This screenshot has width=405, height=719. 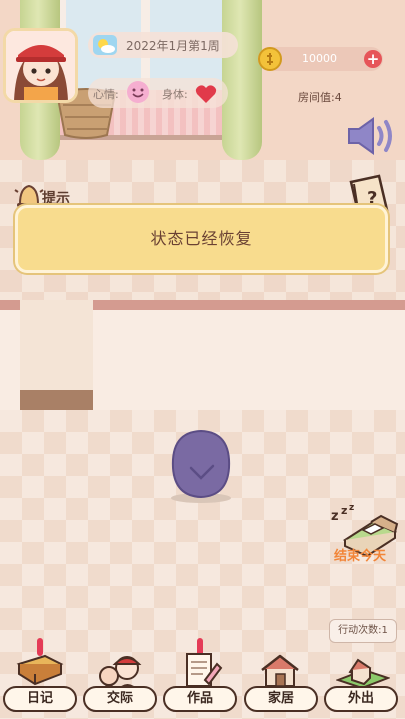 I want to click on heart-icon, so click(x=206, y=94).